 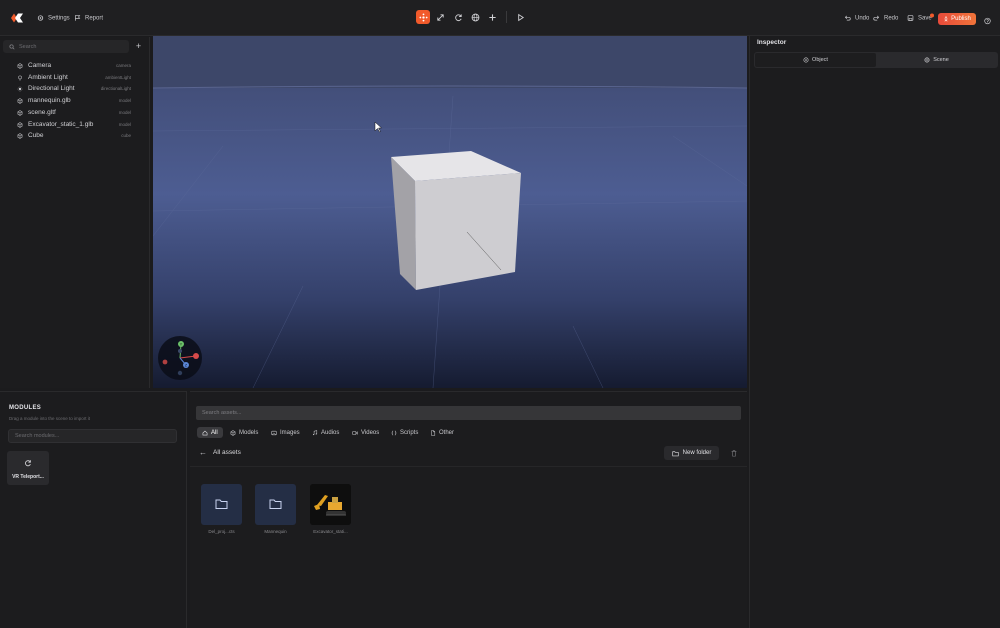 I want to click on hierarchy-item: Ambient Light ambientLight, so click(x=75, y=78).